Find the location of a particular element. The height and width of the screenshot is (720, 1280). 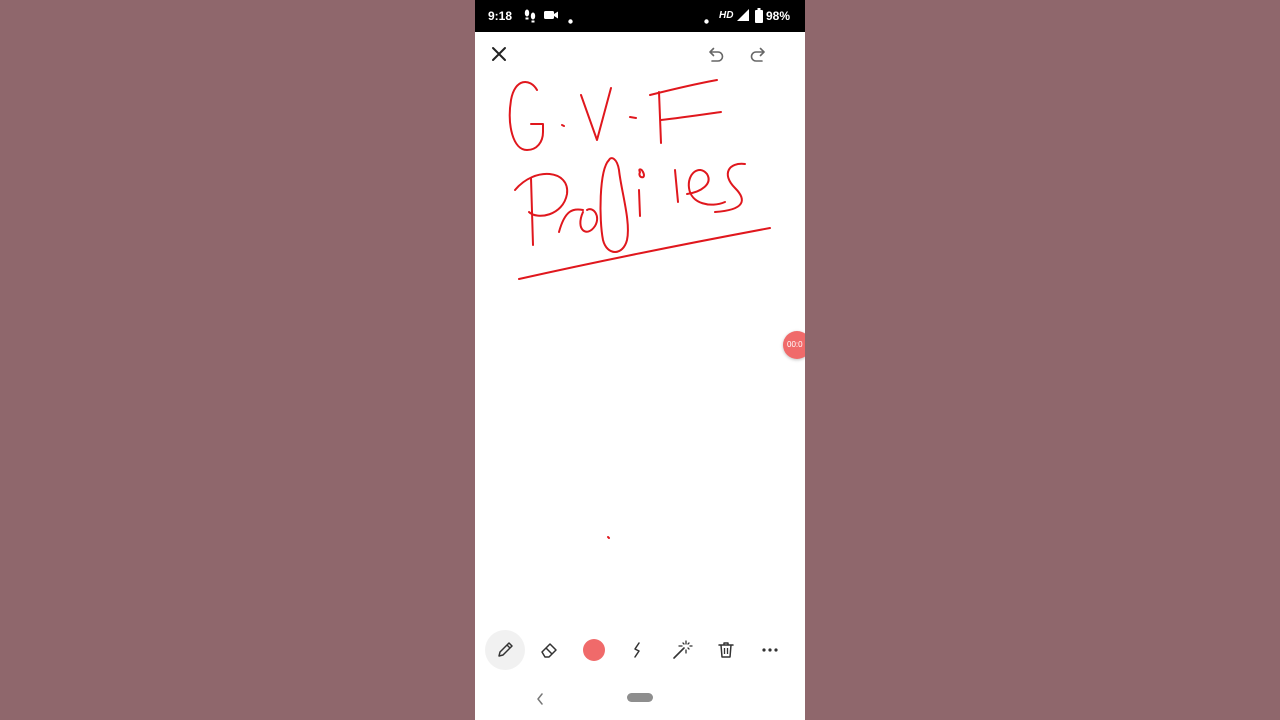

more-options-button is located at coordinates (770, 650).